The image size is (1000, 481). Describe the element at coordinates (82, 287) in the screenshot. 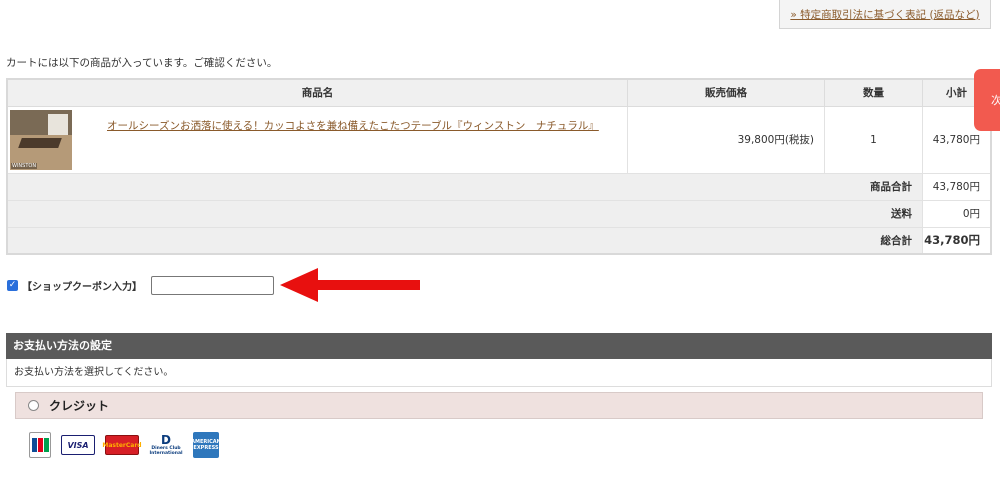

I see `coupon-label: 【ショップクーポン入力】` at that location.